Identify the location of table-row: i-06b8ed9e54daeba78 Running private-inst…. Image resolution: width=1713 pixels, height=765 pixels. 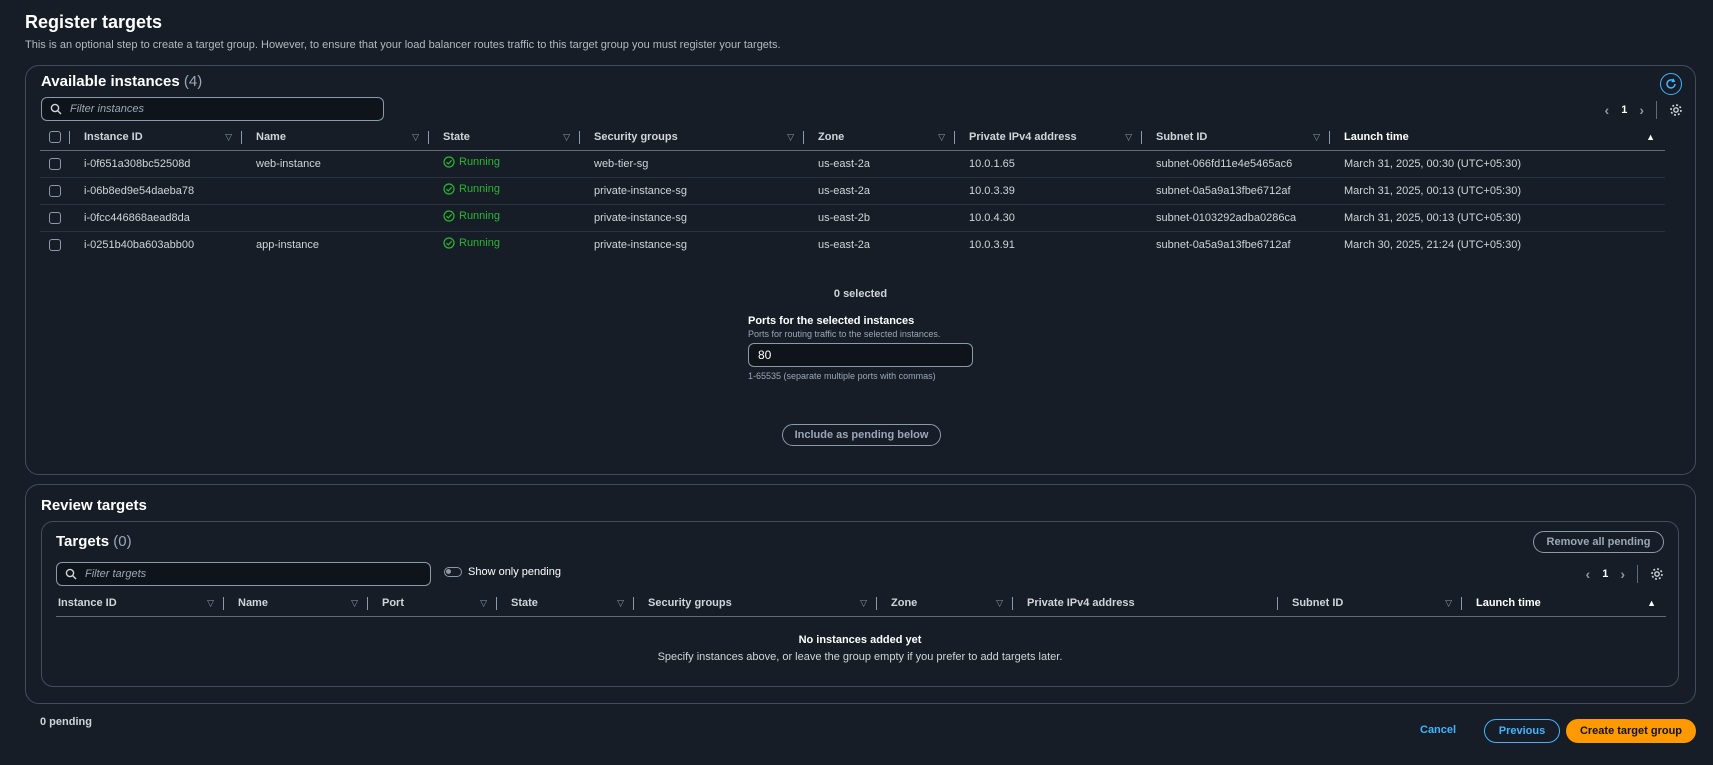
(852, 191).